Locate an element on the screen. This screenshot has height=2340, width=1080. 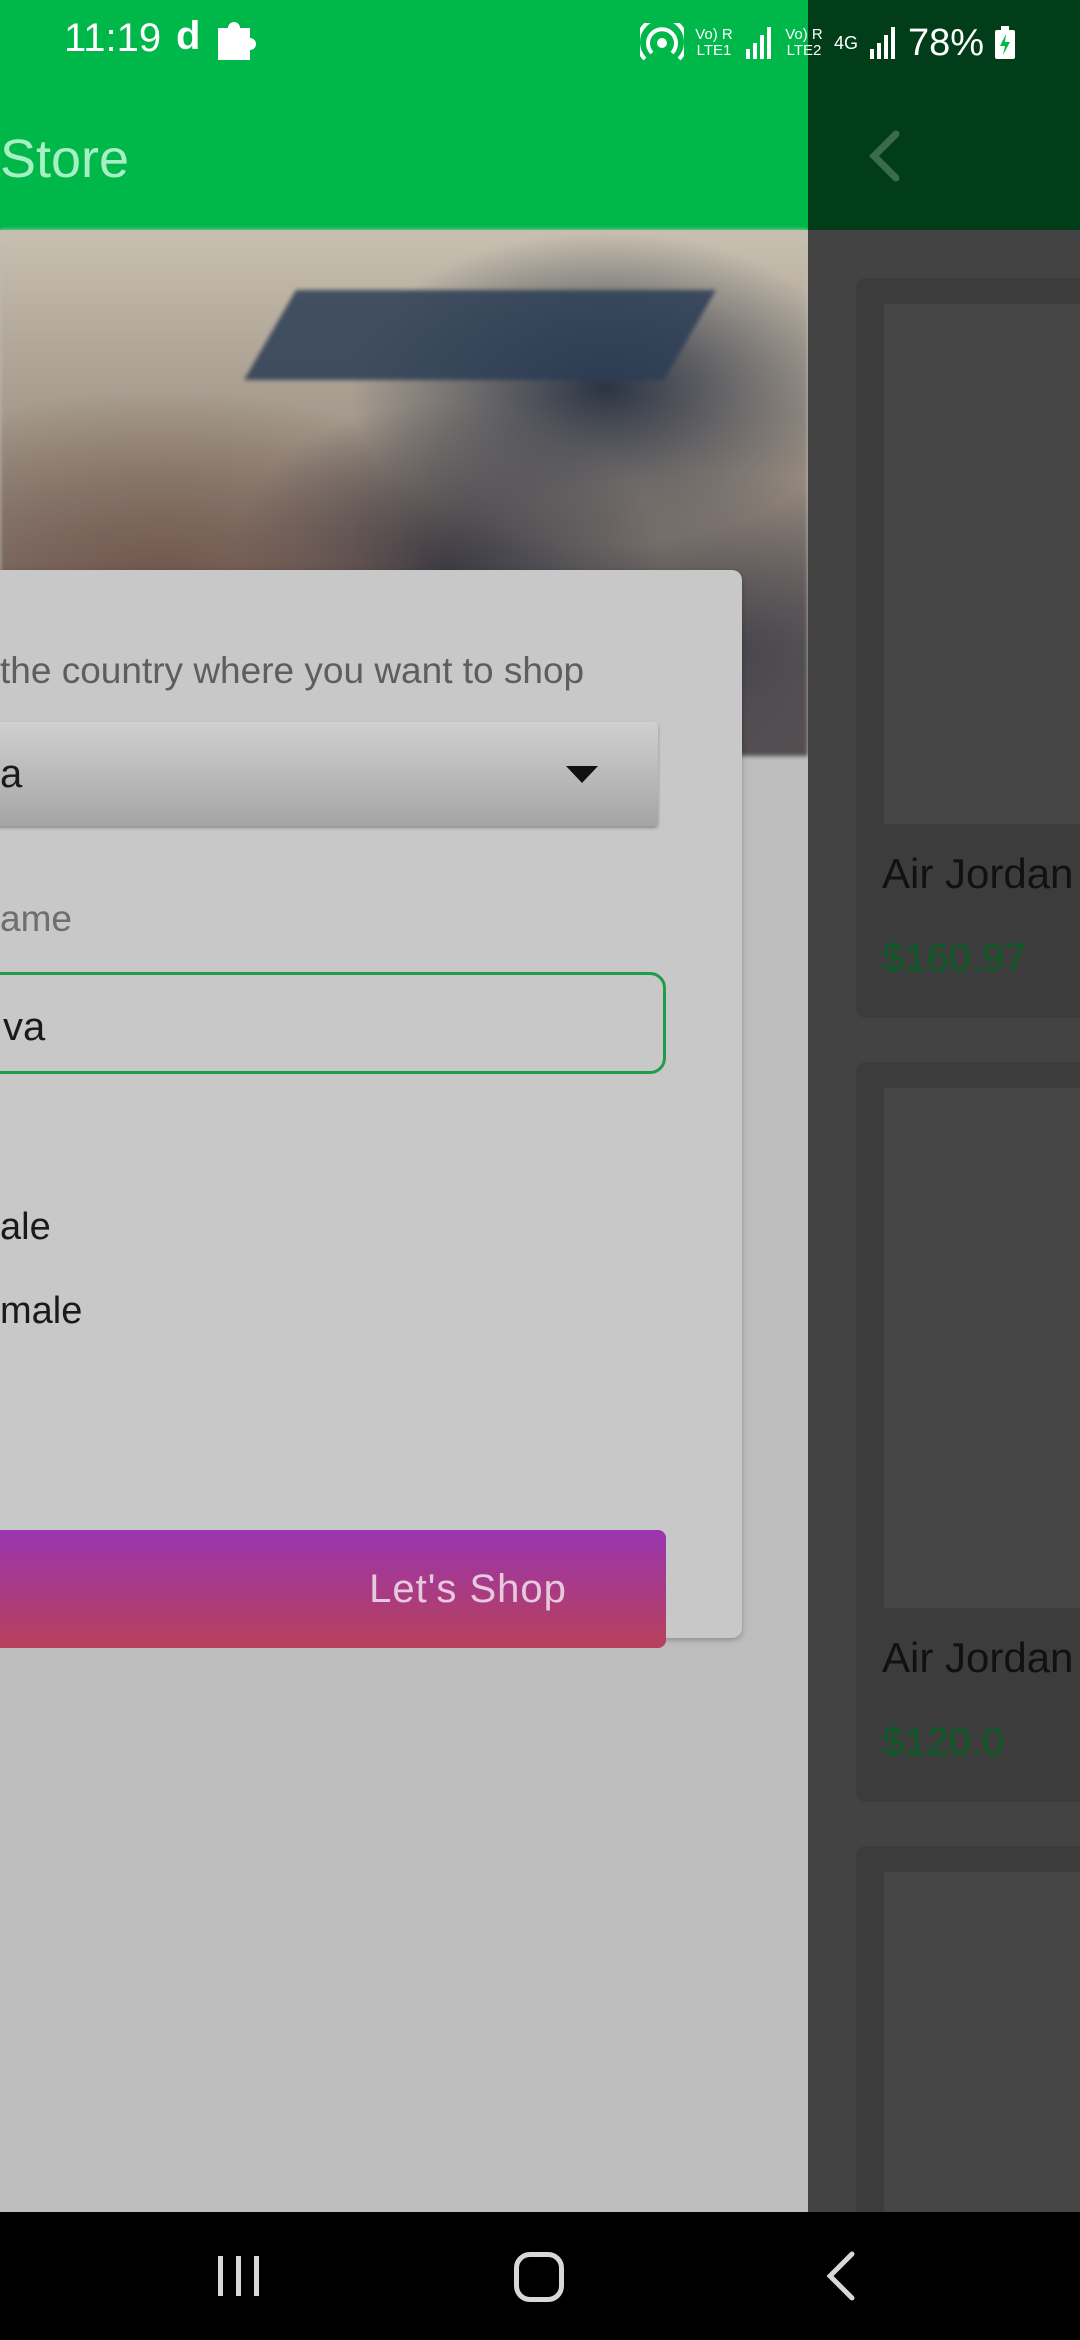
country-dropdown-value: a is located at coordinates (11, 774).